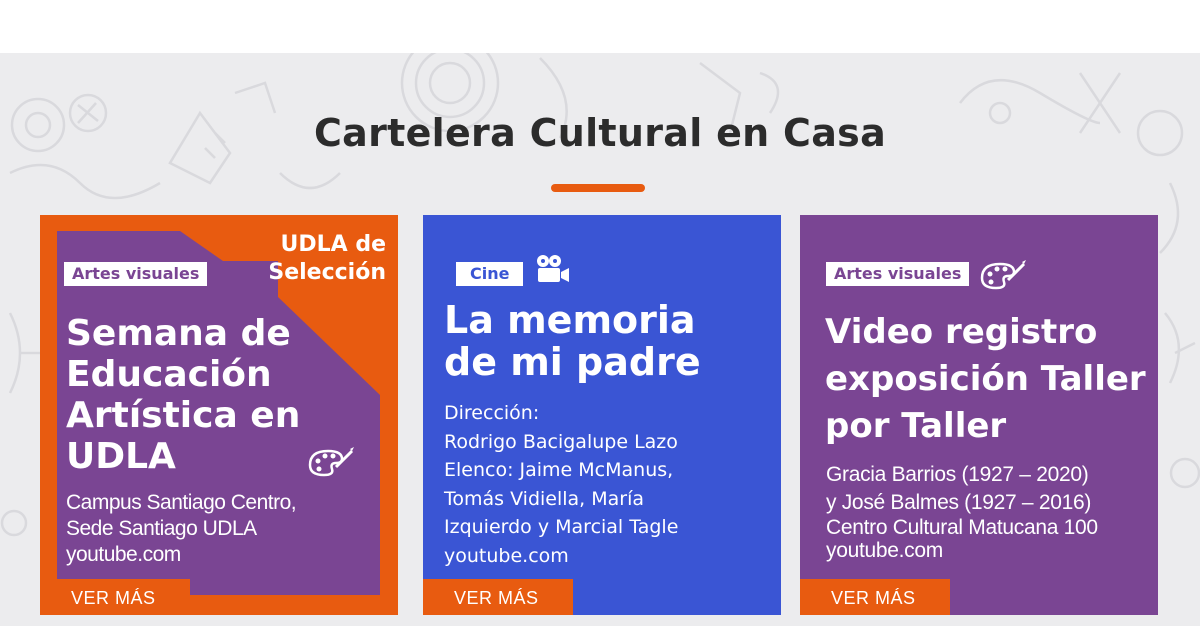 Image resolution: width=1200 pixels, height=626 pixels. Describe the element at coordinates (600, 26) in the screenshot. I see `top-bar` at that location.